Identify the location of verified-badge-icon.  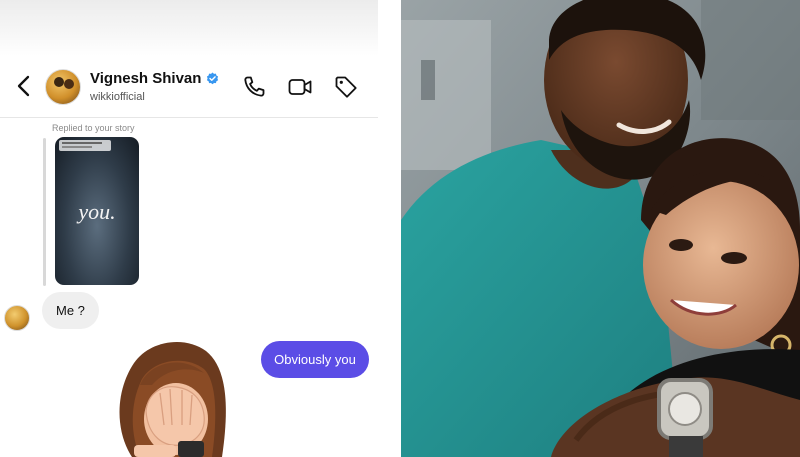
(213, 78).